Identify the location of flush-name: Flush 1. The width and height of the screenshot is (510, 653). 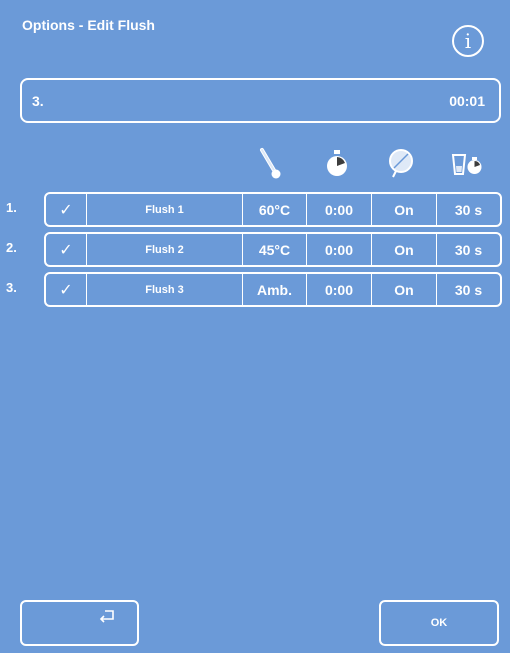
(164, 209).